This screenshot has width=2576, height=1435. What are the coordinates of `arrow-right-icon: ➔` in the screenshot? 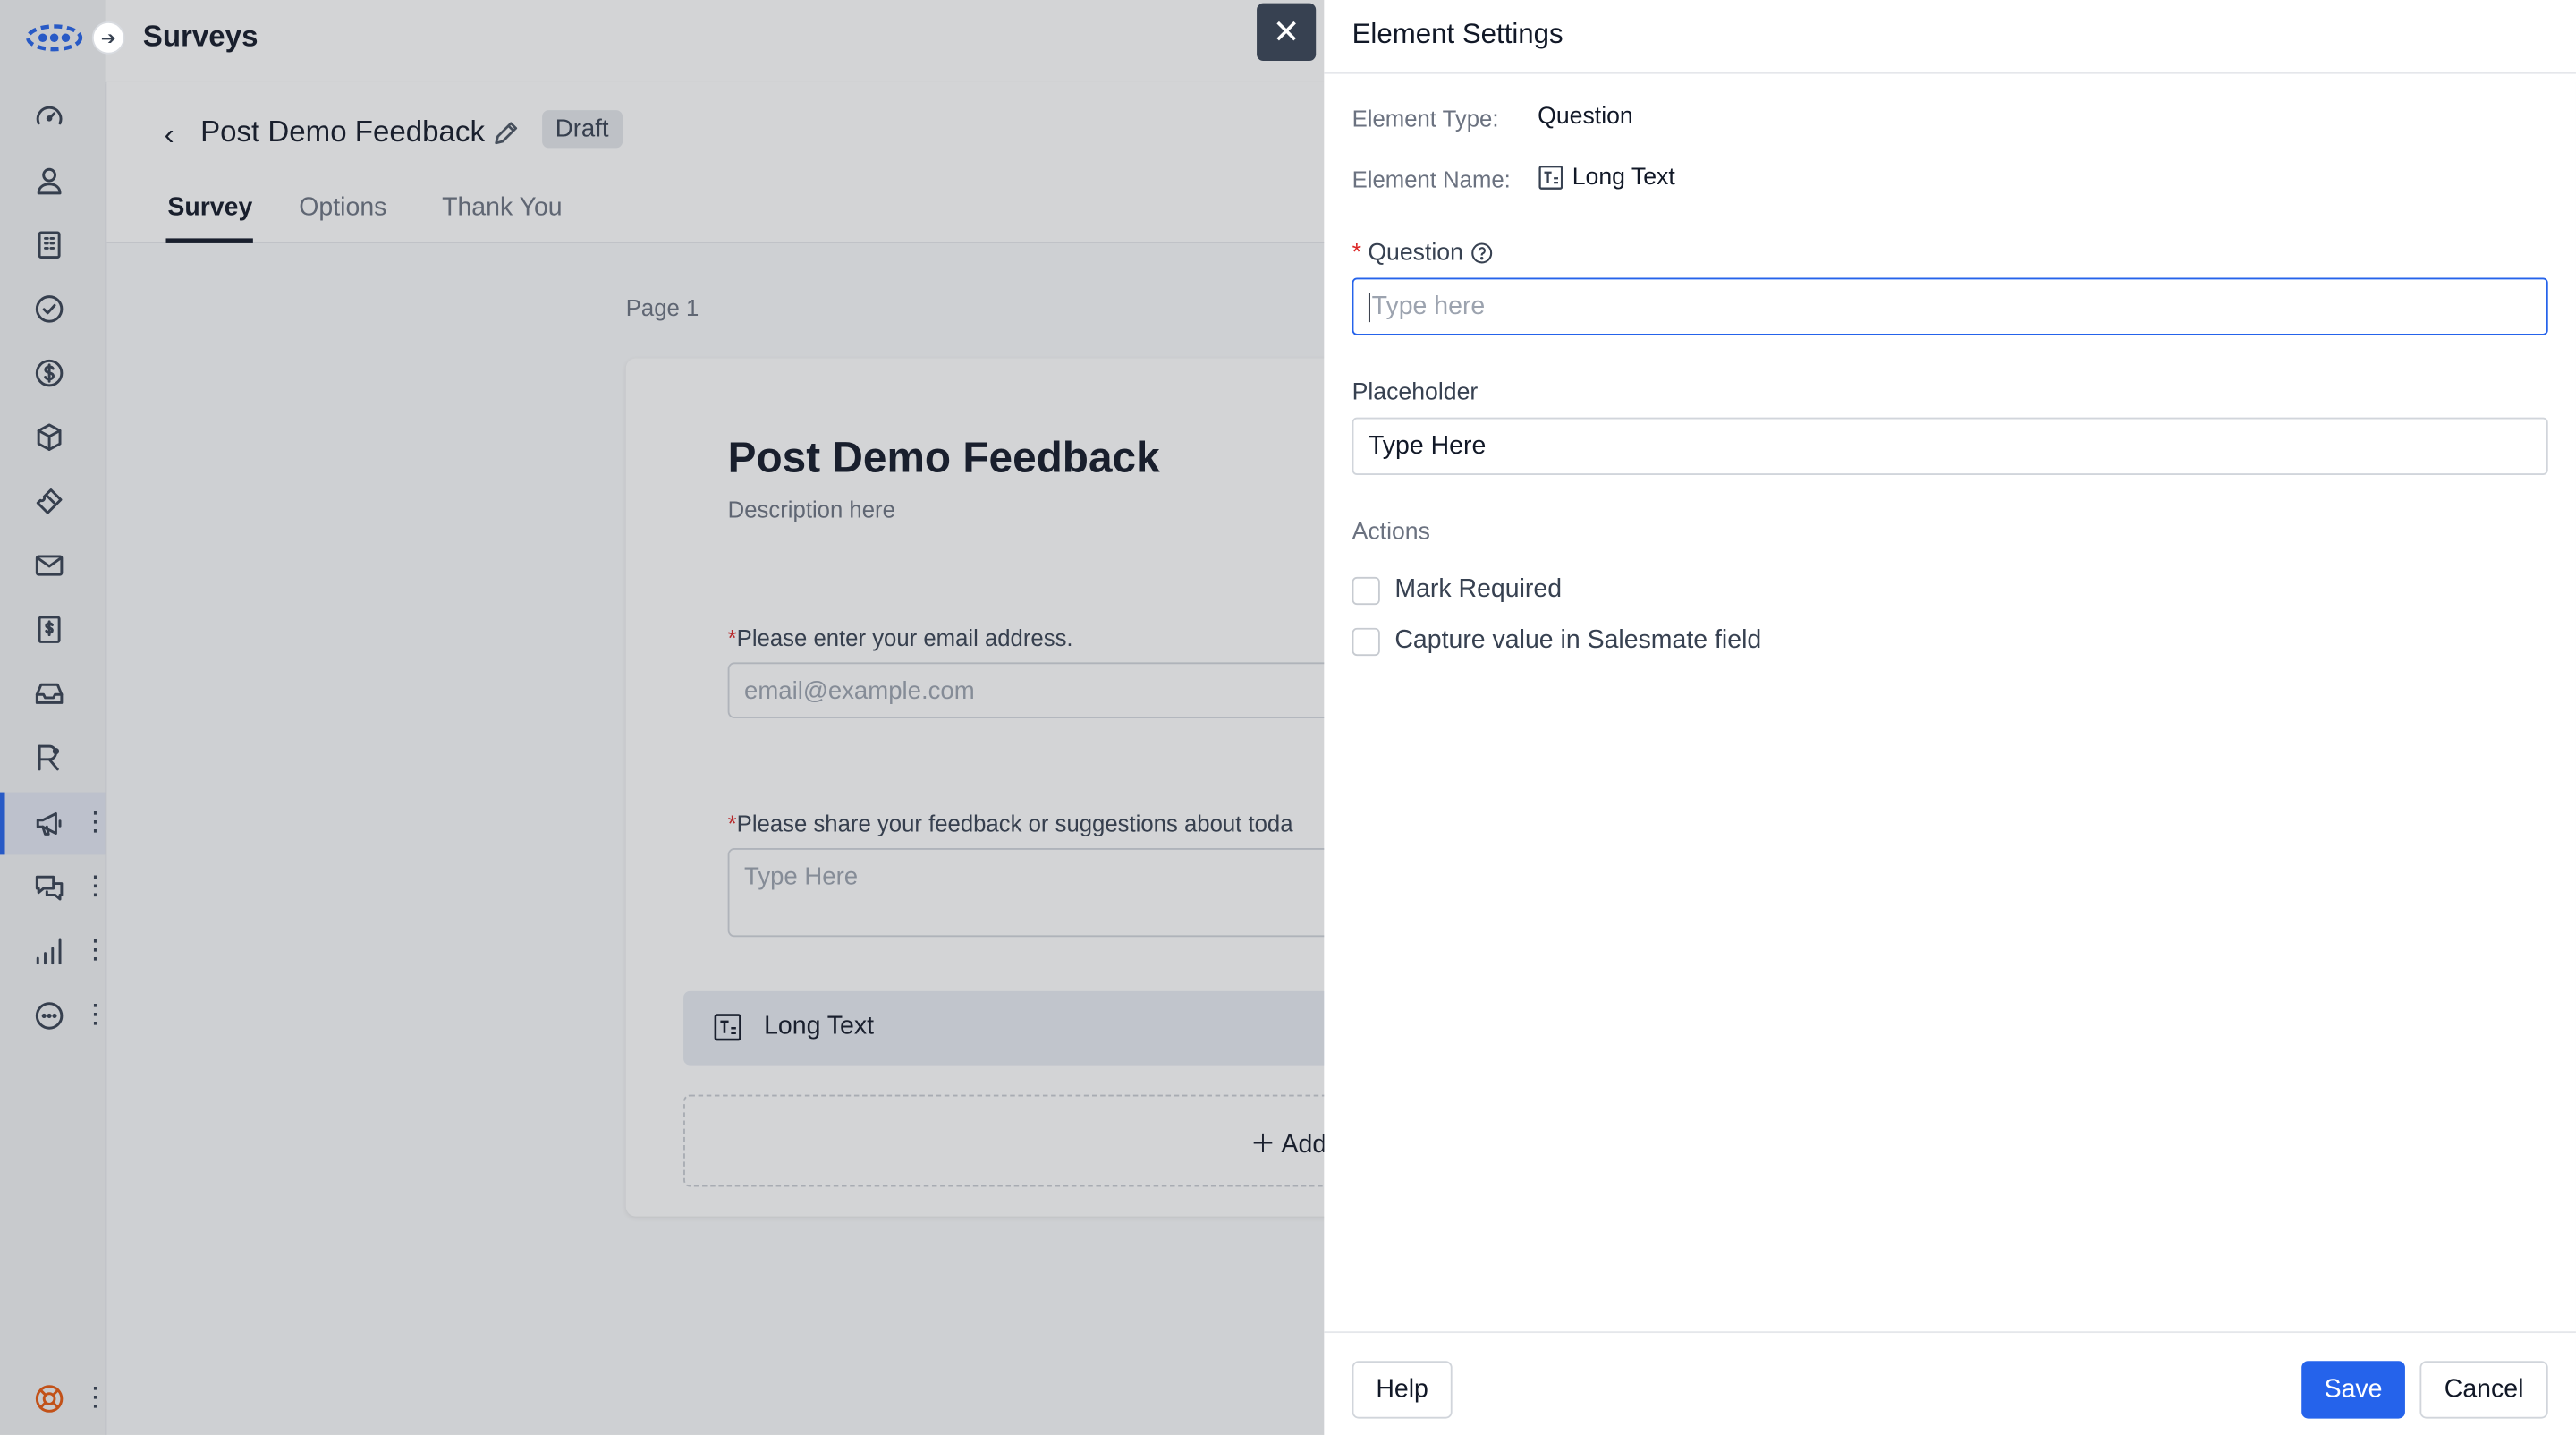 It's located at (108, 38).